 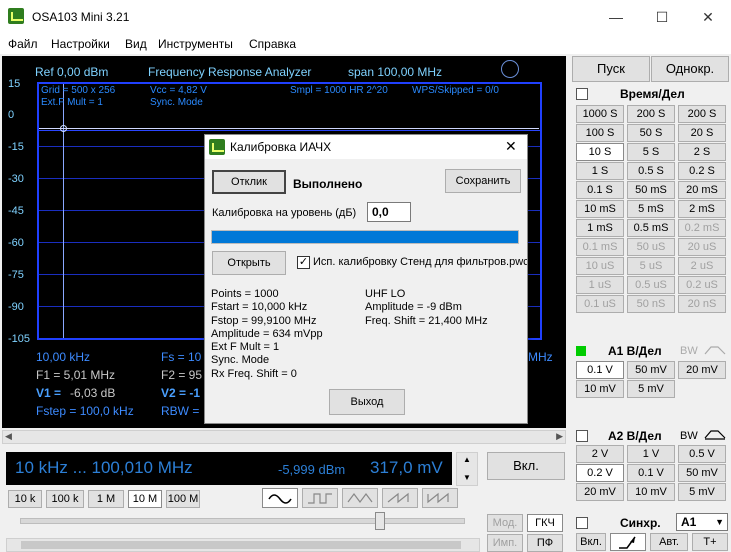 I want to click on time-div-button: 0.5 uS, so click(x=651, y=285).